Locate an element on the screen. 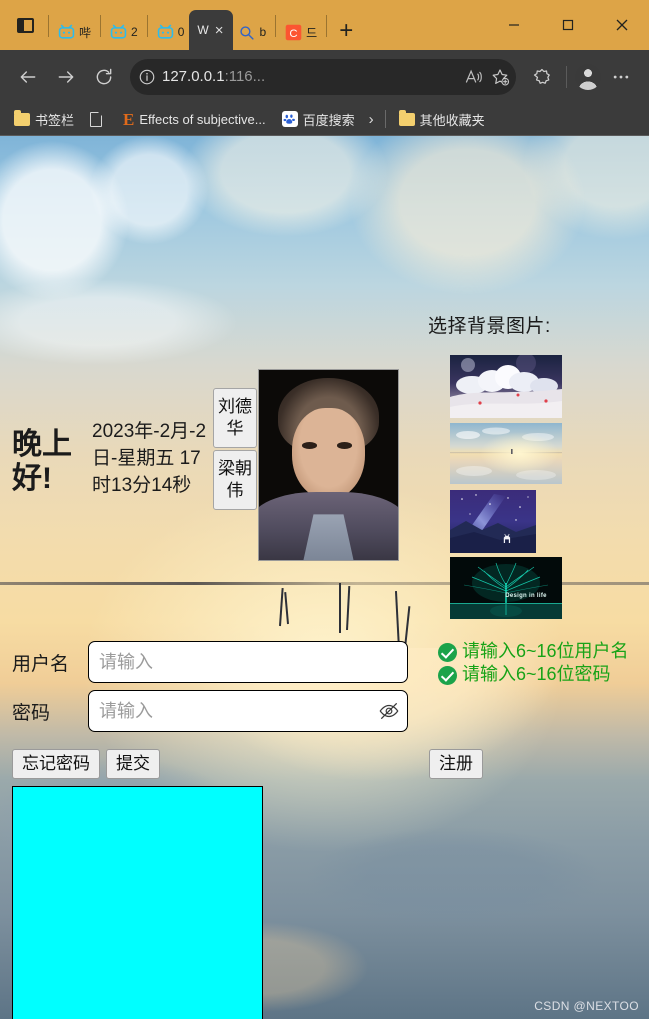  close-button is located at coordinates (622, 25).